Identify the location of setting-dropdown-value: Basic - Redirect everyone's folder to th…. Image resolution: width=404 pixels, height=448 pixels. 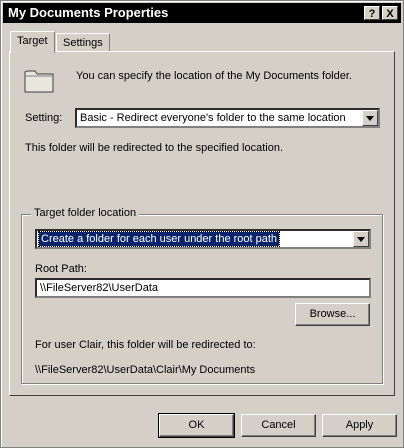
(213, 118).